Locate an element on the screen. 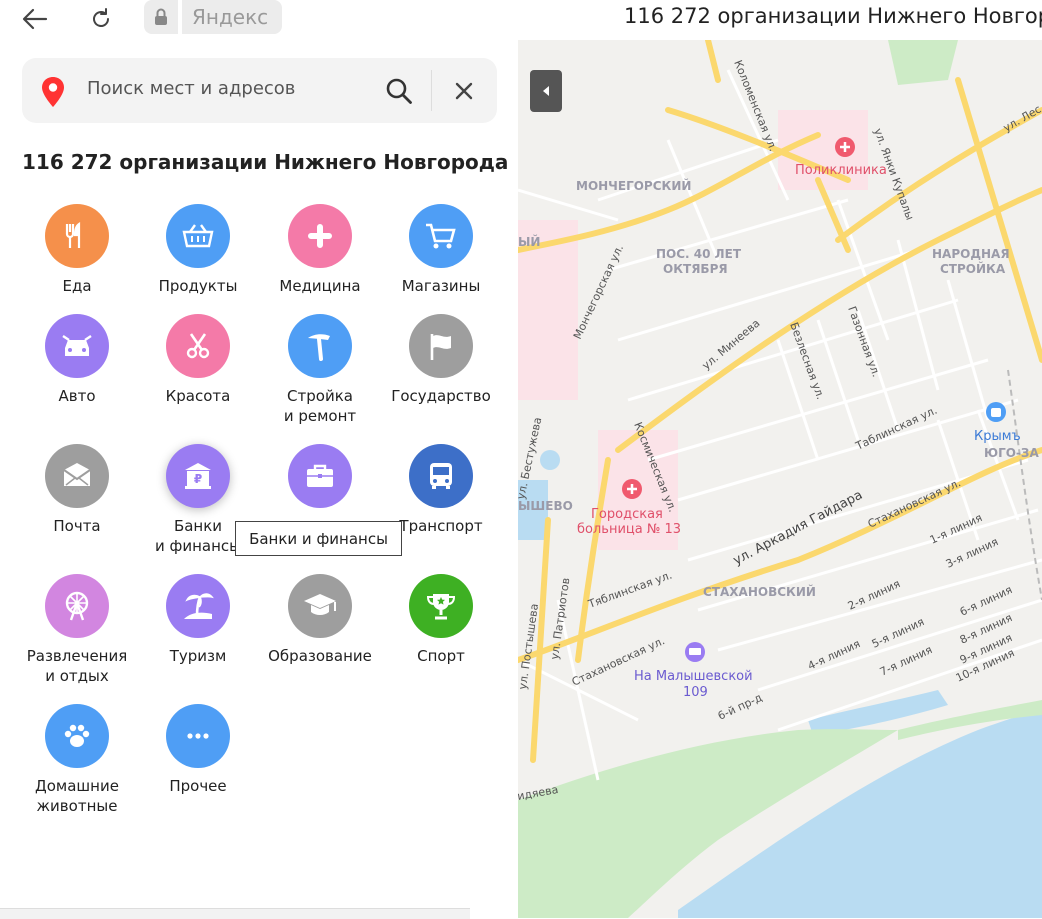  clear-search-button is located at coordinates (464, 91).